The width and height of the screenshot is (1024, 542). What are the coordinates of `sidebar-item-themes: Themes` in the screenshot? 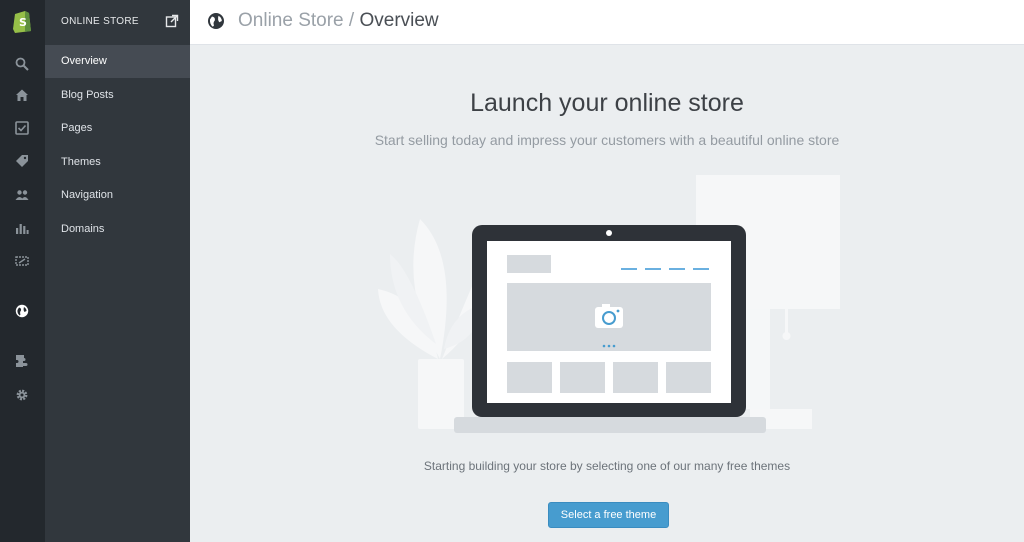 It's located at (117, 162).